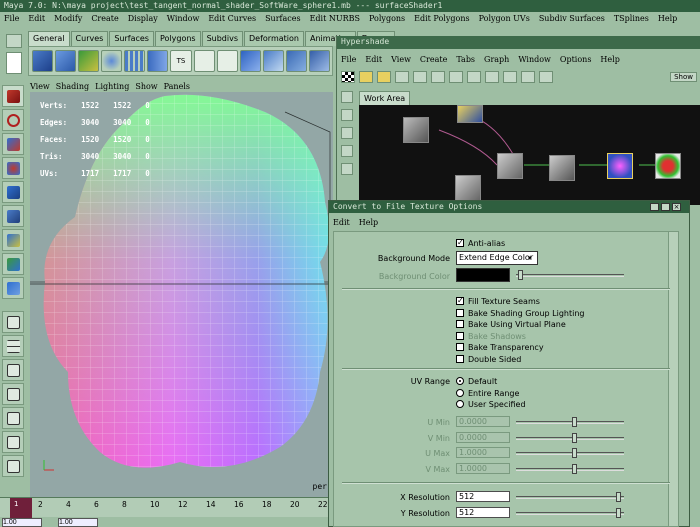  Describe the element at coordinates (470, 114) in the screenshot. I see `file-node-icon` at that location.